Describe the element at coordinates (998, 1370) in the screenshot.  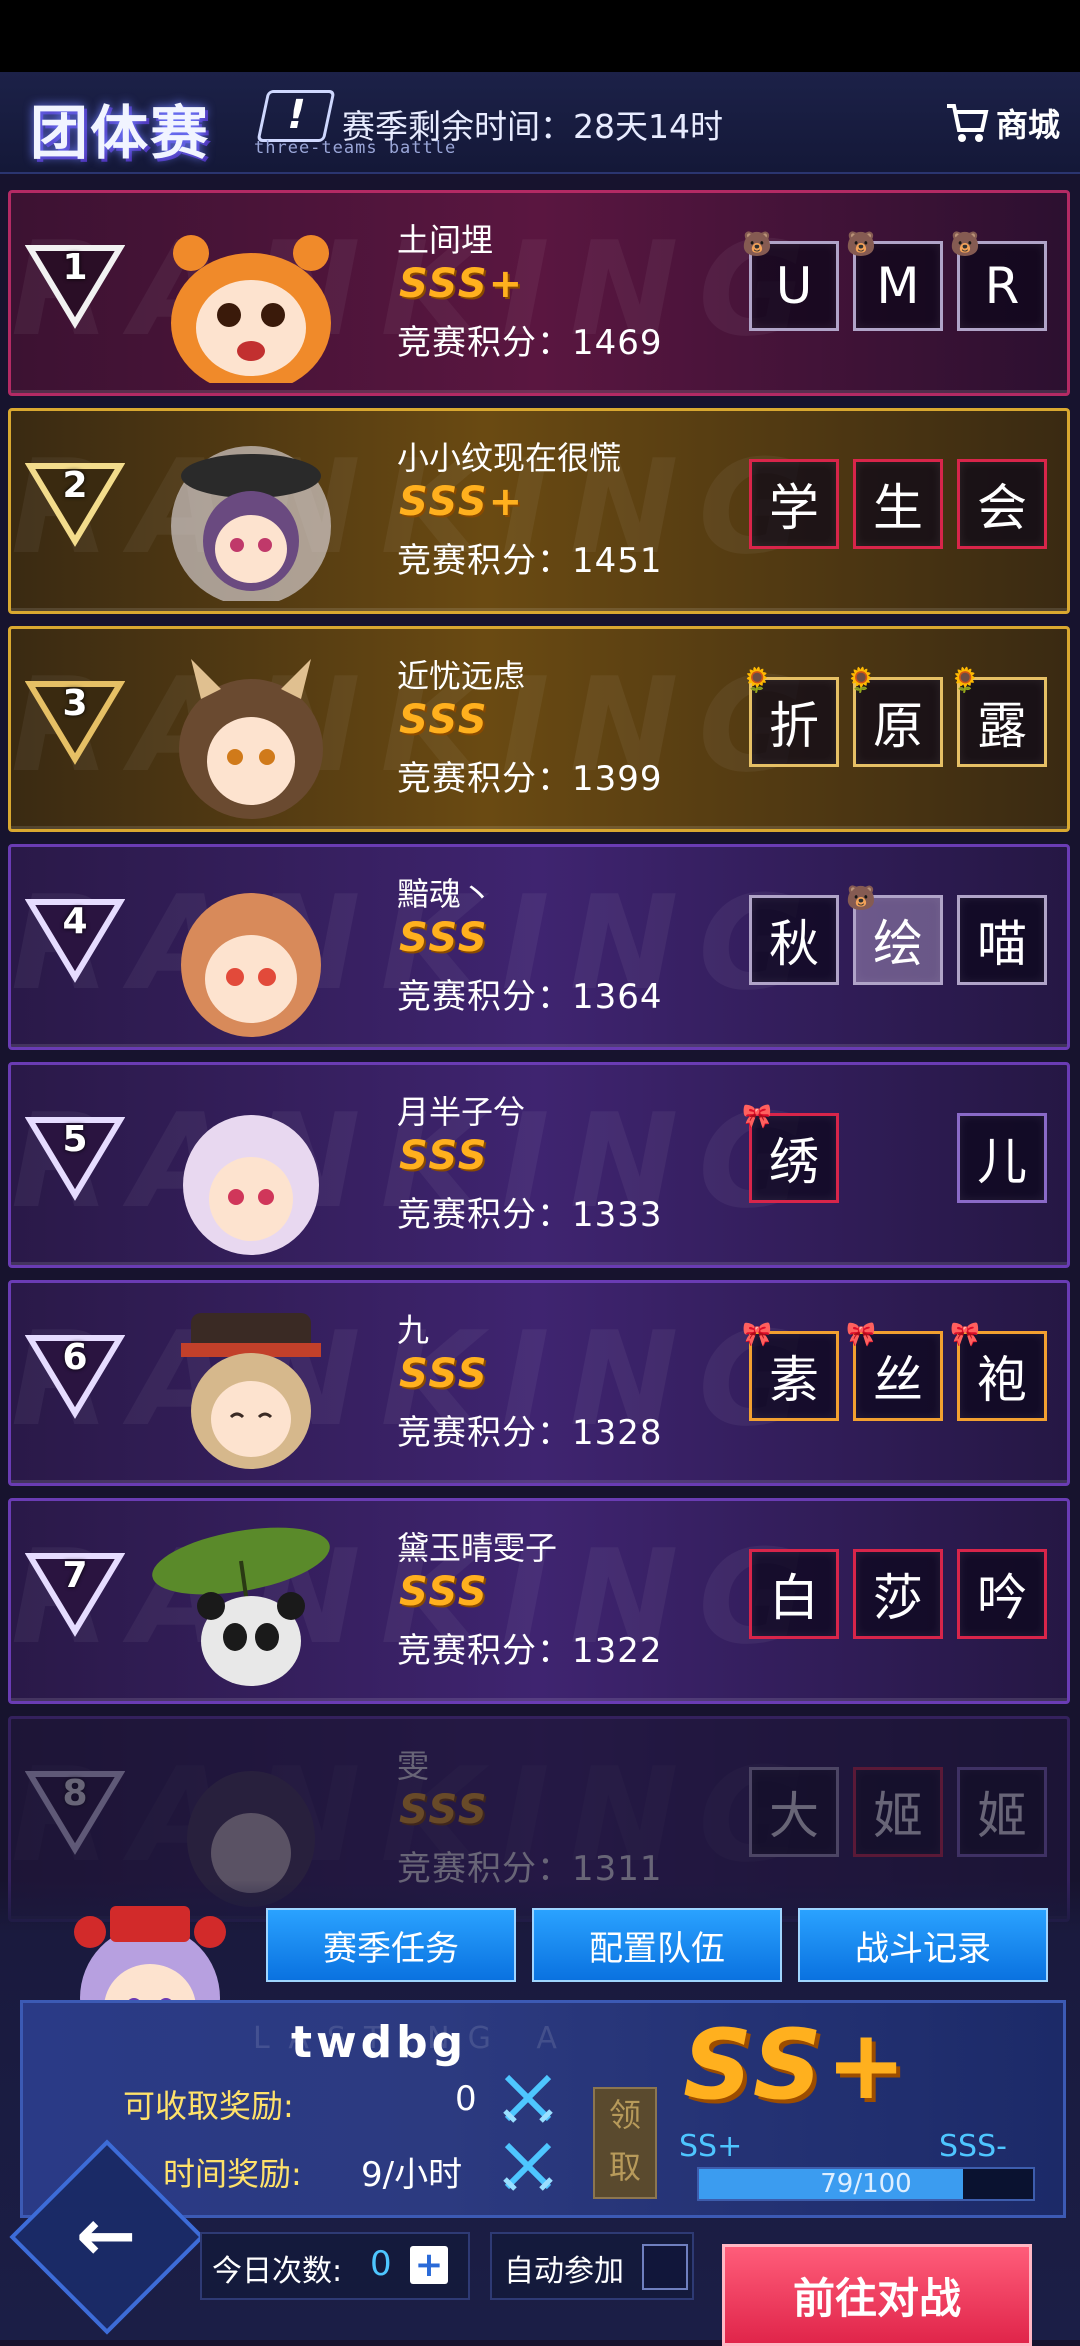
I see `team-member-tile: 🎀 袍` at that location.